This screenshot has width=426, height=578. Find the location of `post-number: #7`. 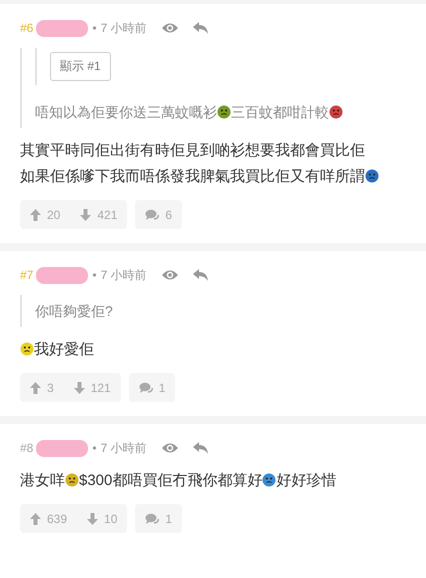

post-number: #7 is located at coordinates (27, 275).